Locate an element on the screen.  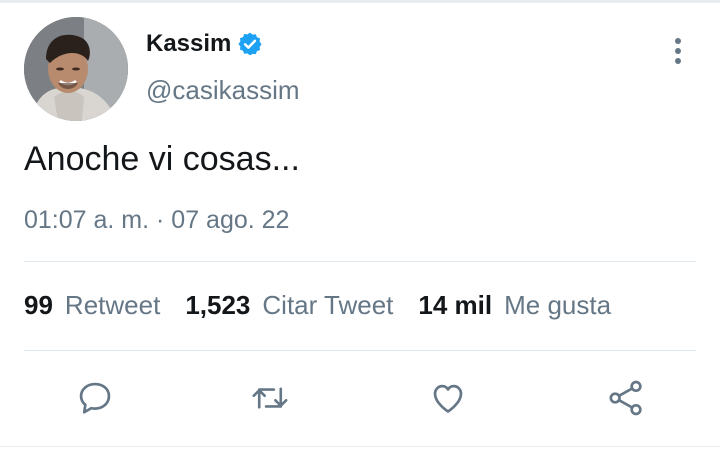
more-options-icon is located at coordinates (678, 52).